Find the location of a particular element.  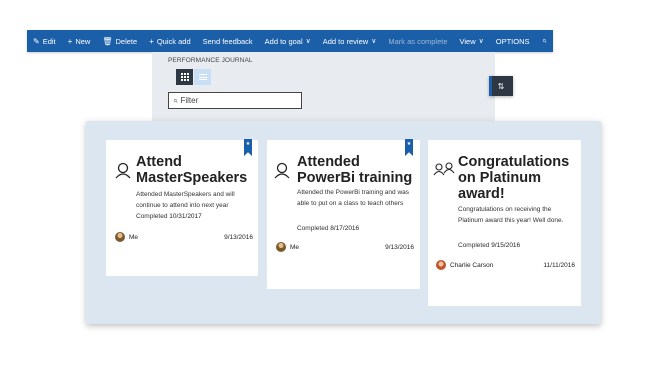

view-button: View ∨ is located at coordinates (472, 41).